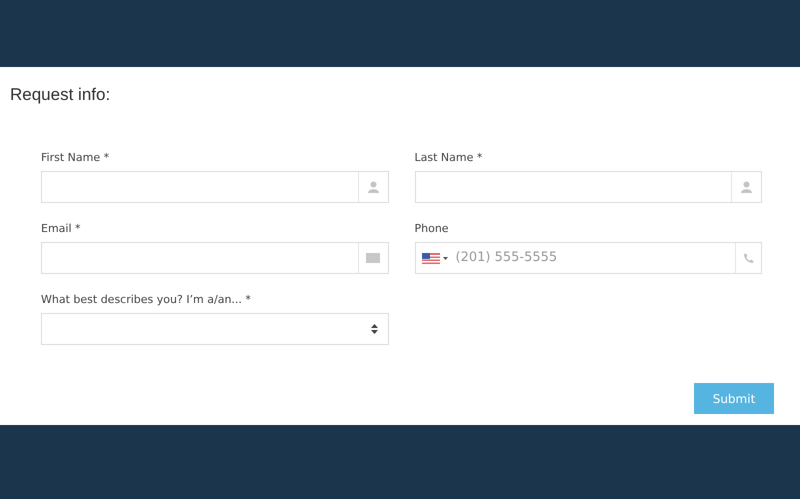  I want to click on field-label: First Name *, so click(75, 157).